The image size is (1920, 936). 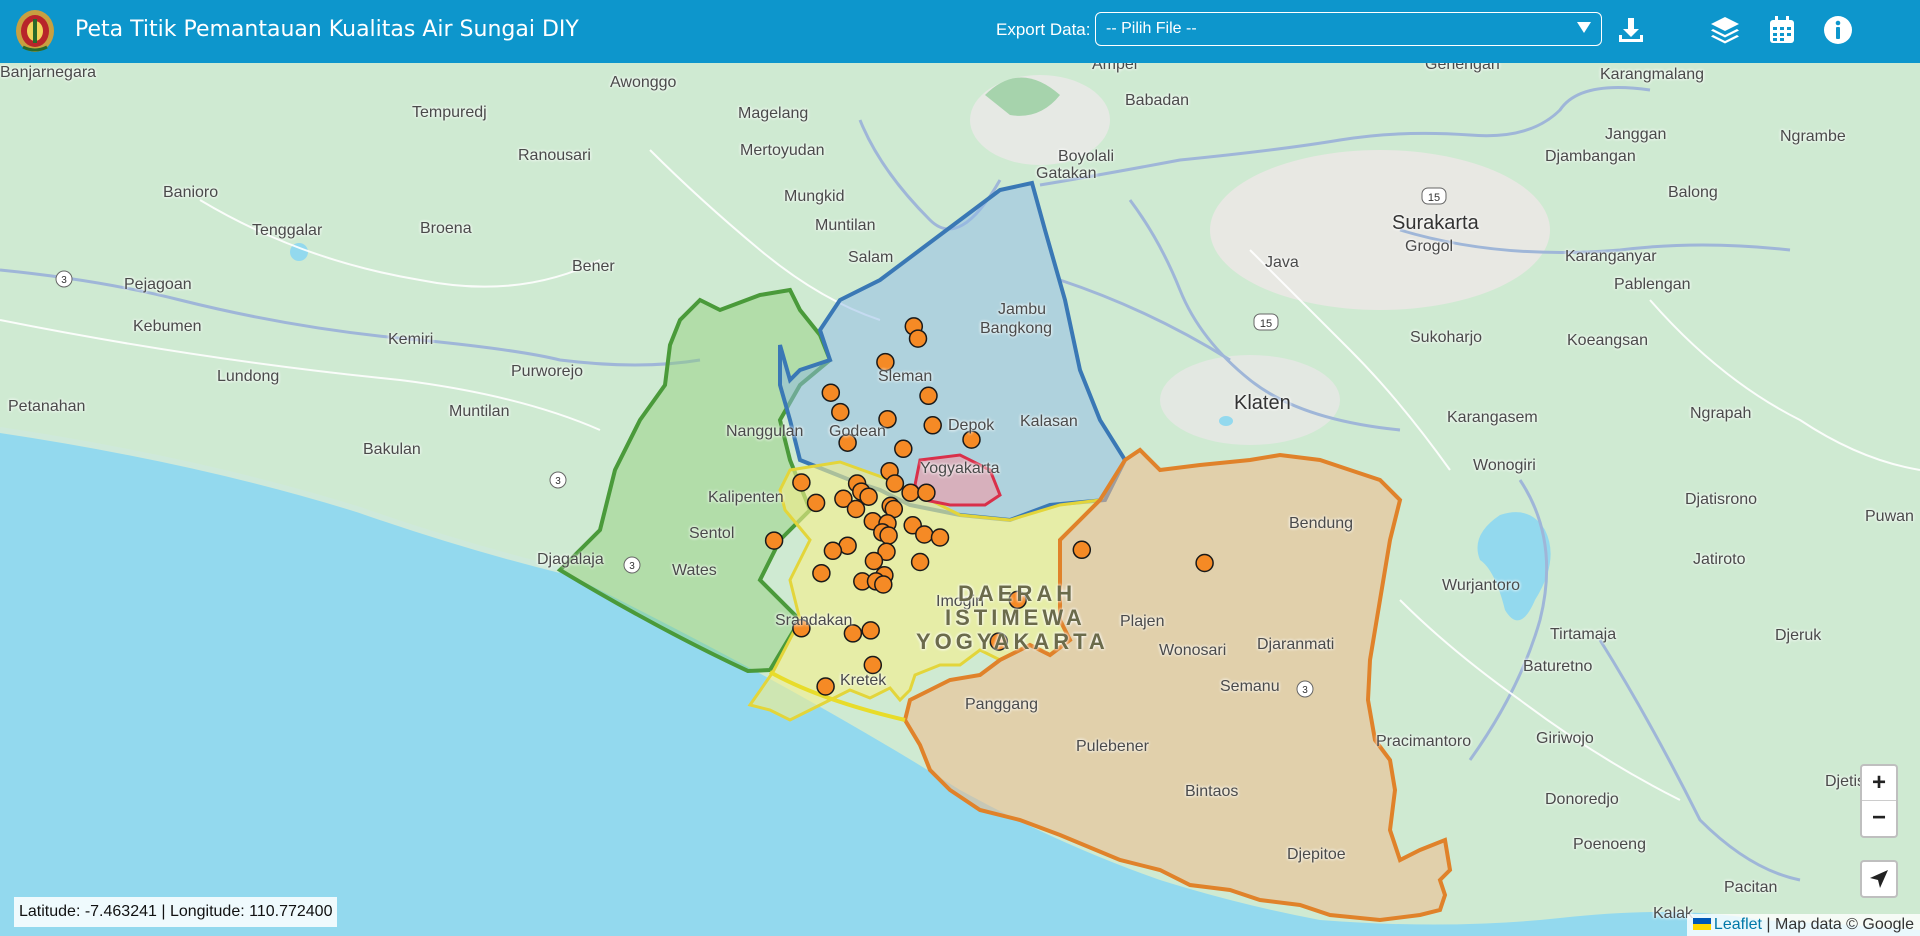 I want to click on place-label: Banioro, so click(x=191, y=192).